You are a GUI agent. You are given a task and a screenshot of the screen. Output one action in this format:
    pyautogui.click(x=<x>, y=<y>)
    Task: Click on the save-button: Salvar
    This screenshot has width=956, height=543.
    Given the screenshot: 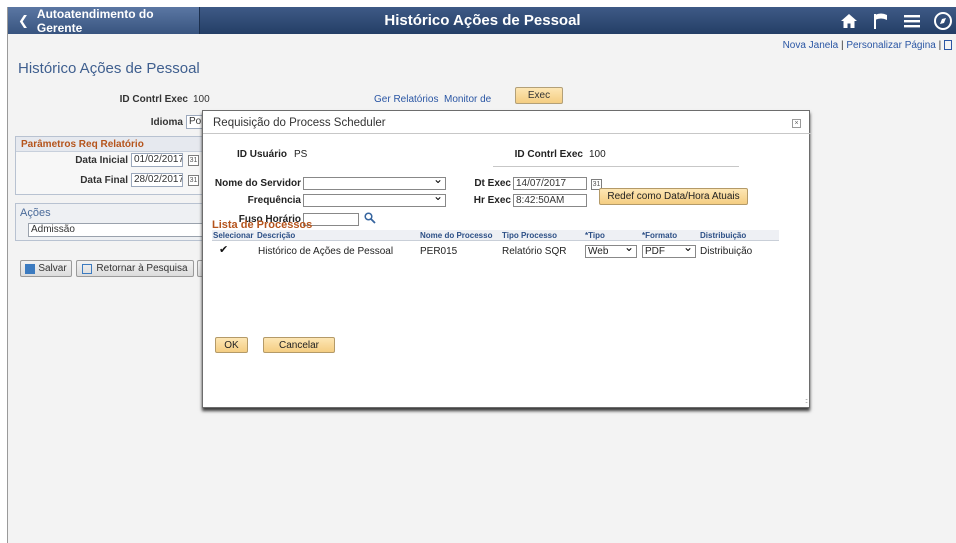 What is the action you would take?
    pyautogui.click(x=46, y=268)
    